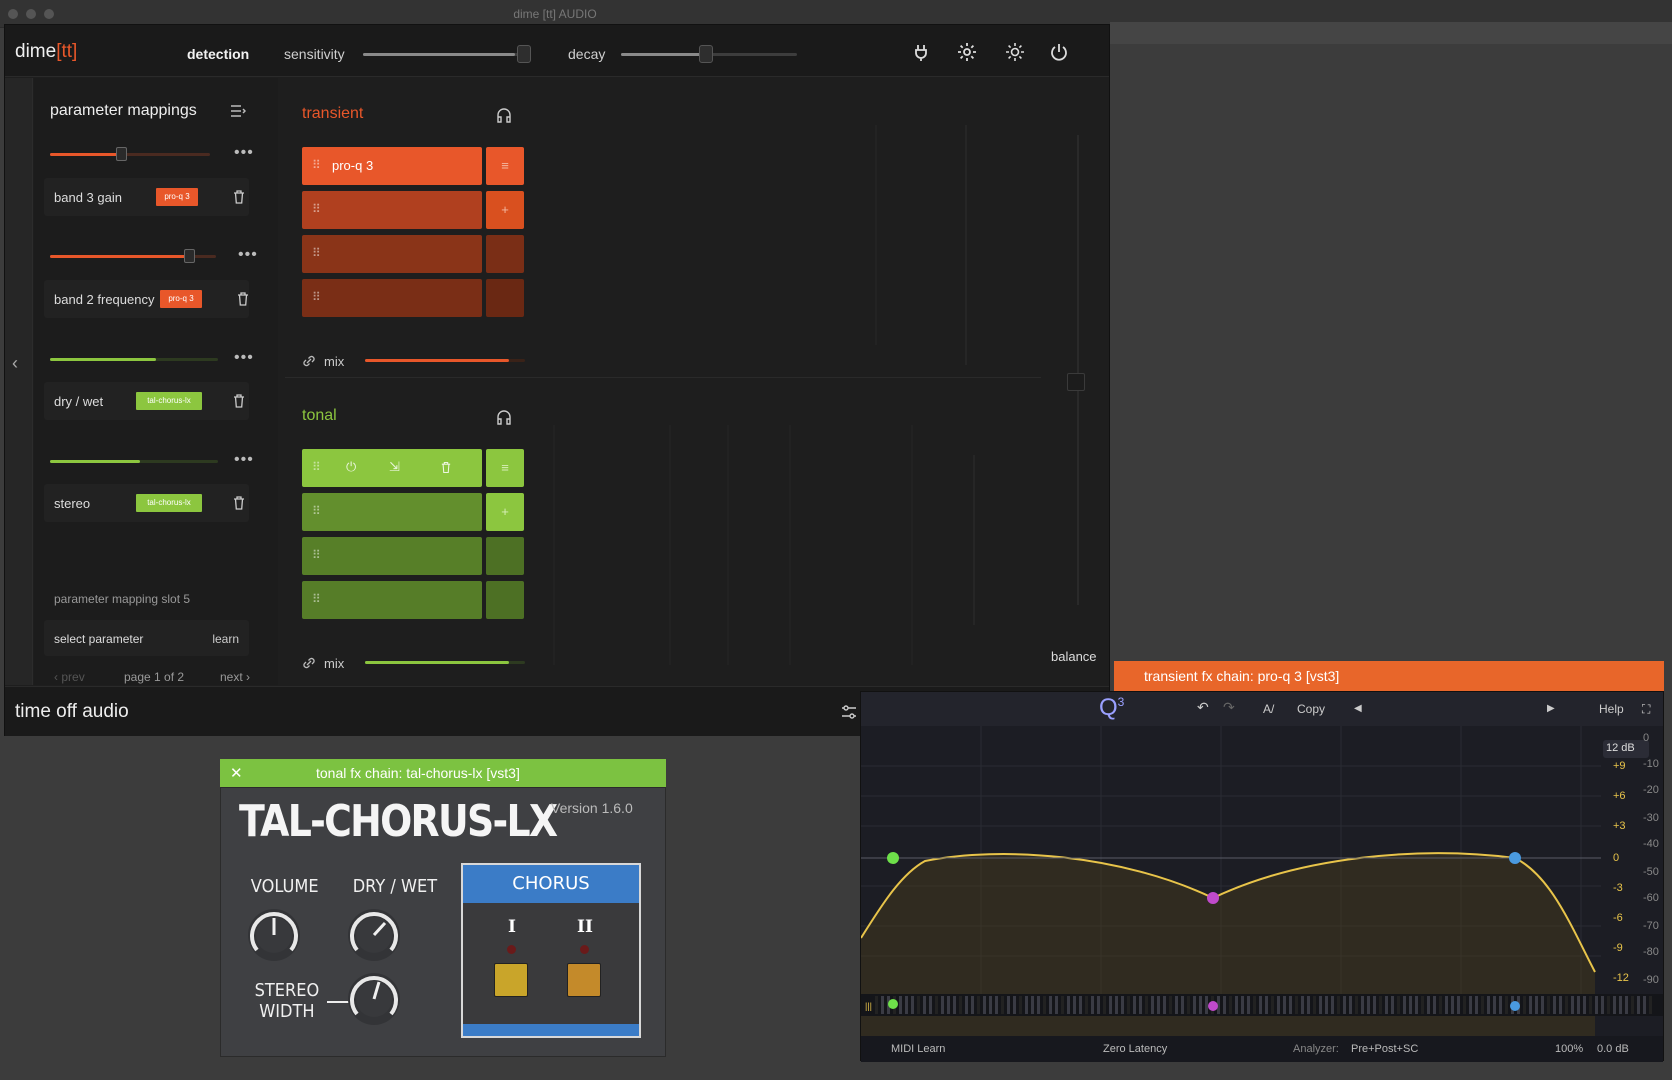 This screenshot has width=1672, height=1080. What do you see at coordinates (146, 638) in the screenshot?
I see `select-parameter-row: select parameter learn` at bounding box center [146, 638].